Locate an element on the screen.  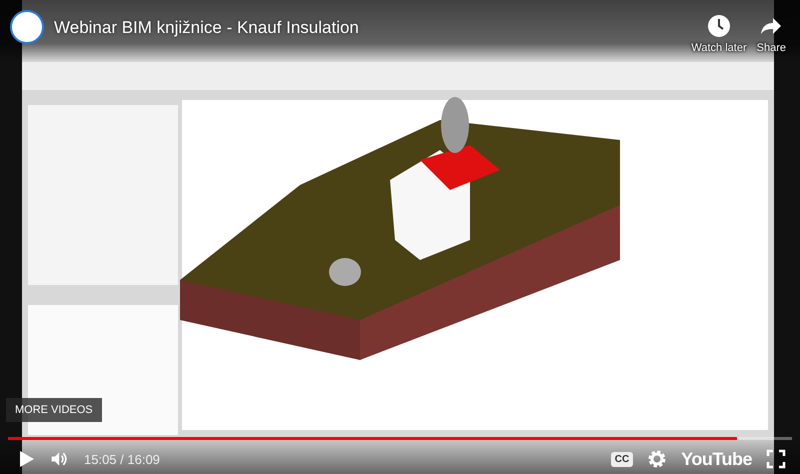
video-title: Webinar BIM knjižnice - Knauf Insulation is located at coordinates (367, 28).